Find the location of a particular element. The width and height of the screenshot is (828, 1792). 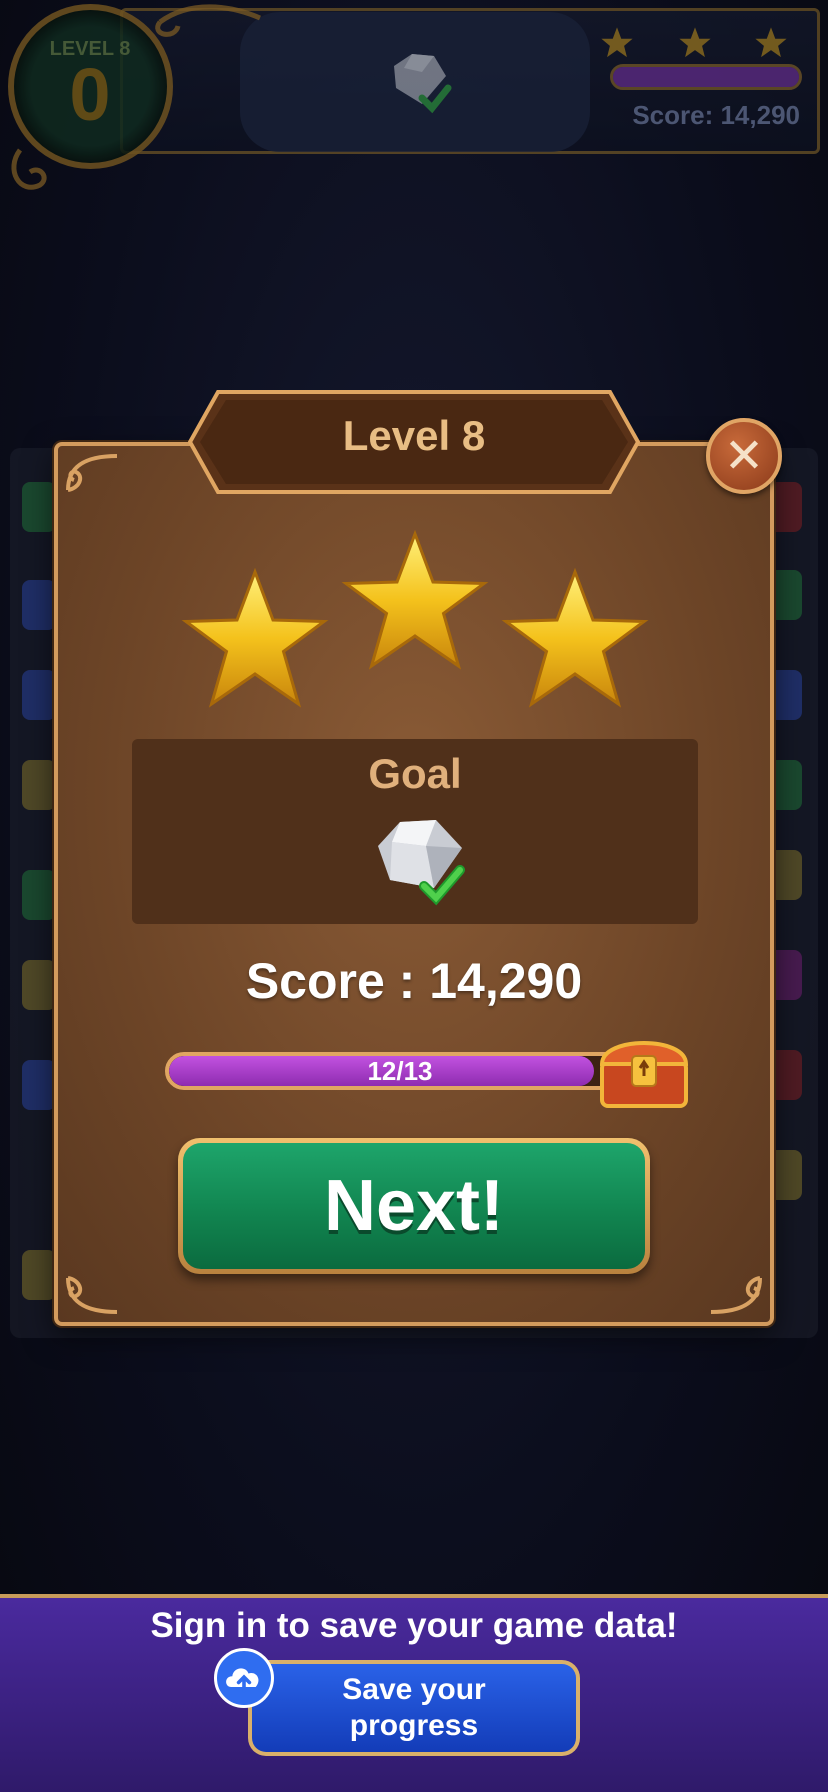

hud-stars is located at coordinates (700, 44).